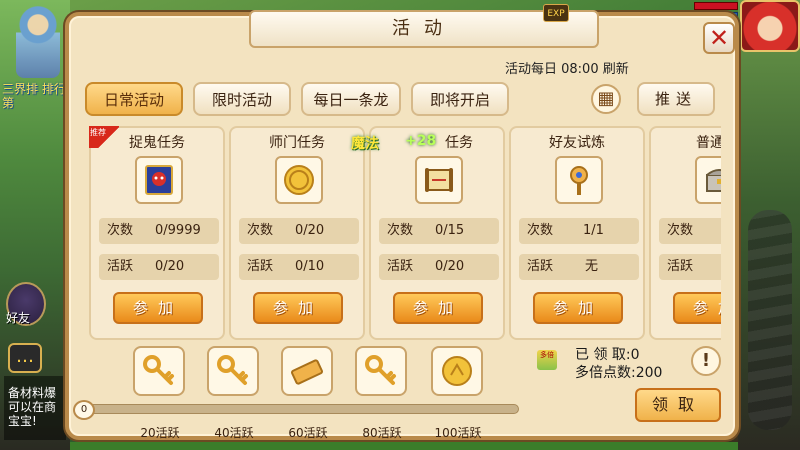 Image resolution: width=800 pixels, height=450 pixels. I want to click on active-value: 0/10, so click(310, 266).